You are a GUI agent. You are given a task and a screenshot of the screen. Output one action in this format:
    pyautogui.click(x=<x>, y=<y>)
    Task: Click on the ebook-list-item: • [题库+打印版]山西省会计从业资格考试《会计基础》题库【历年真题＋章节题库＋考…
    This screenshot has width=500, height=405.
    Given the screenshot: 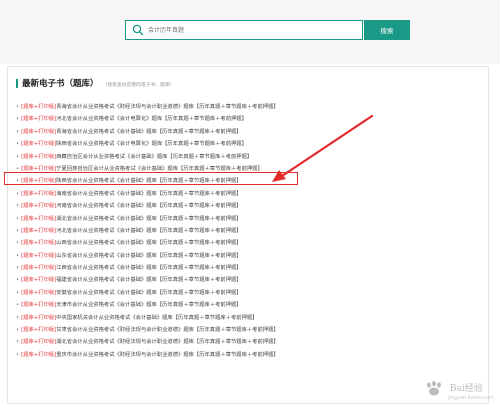 What is the action you would take?
    pyautogui.click(x=145, y=243)
    